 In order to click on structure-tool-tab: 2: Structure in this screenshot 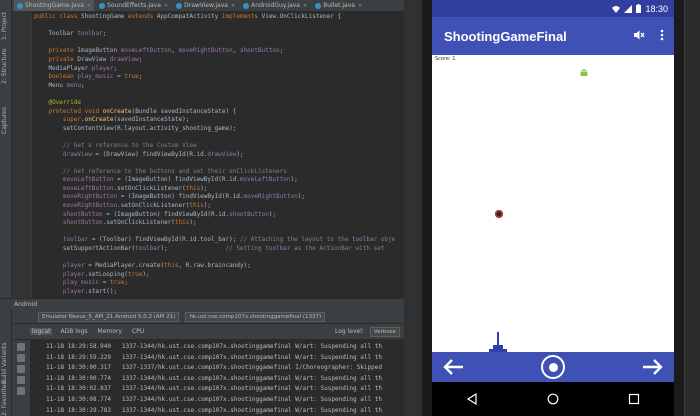, I will do `click(6, 64)`.